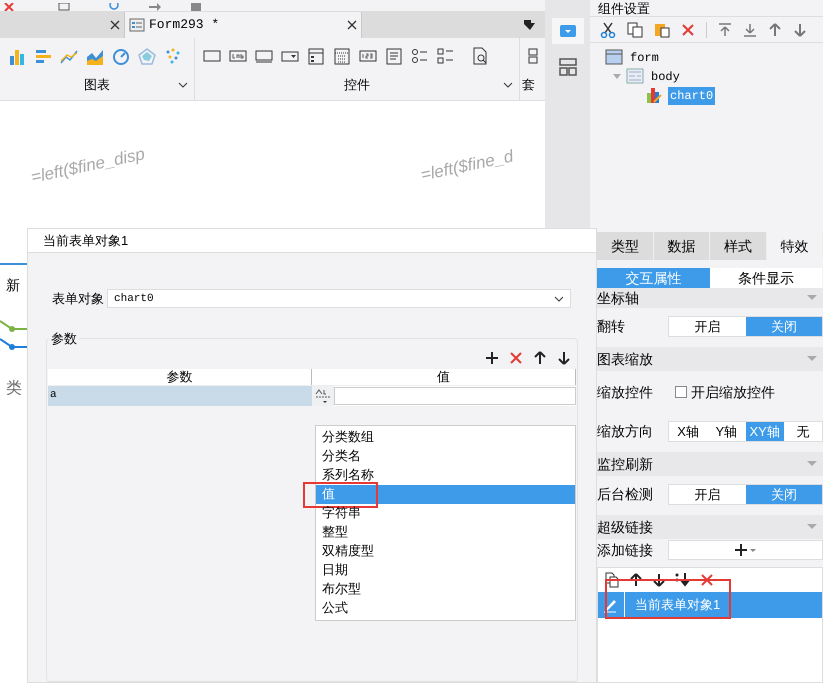  What do you see at coordinates (444, 376) in the screenshot?
I see `column-header: 值` at bounding box center [444, 376].